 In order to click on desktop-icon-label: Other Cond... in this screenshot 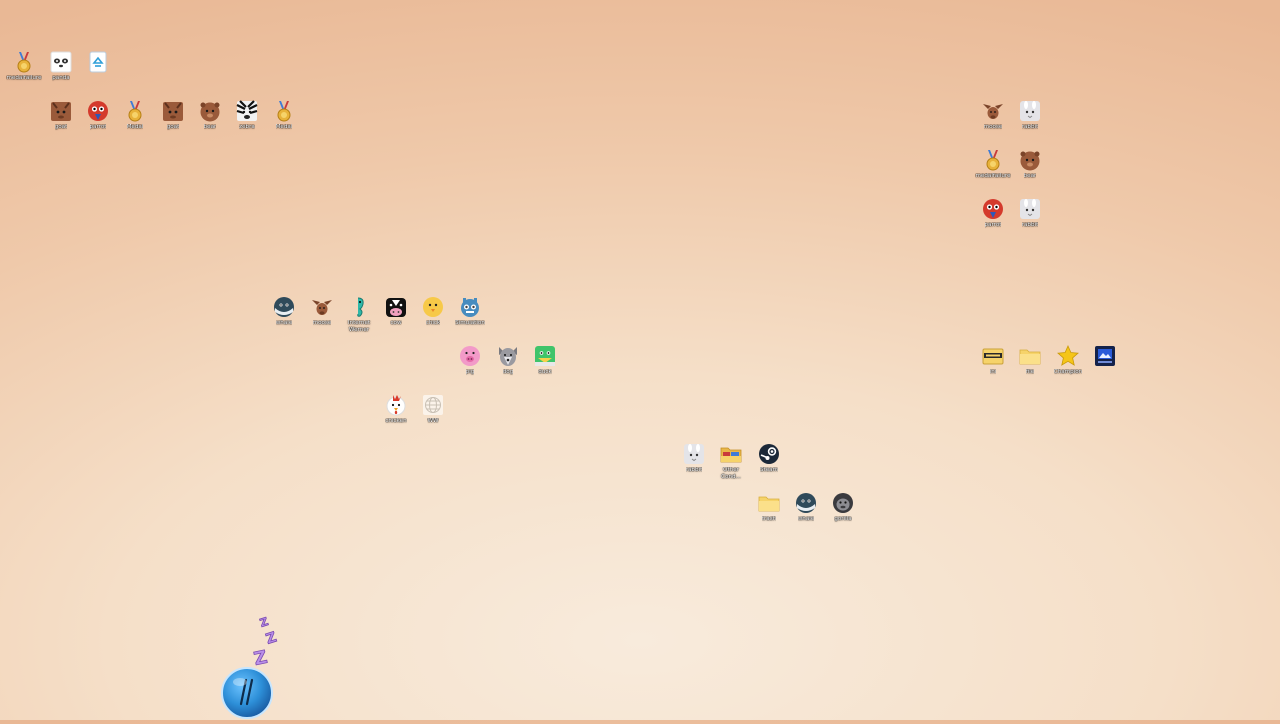, I will do `click(731, 473)`.